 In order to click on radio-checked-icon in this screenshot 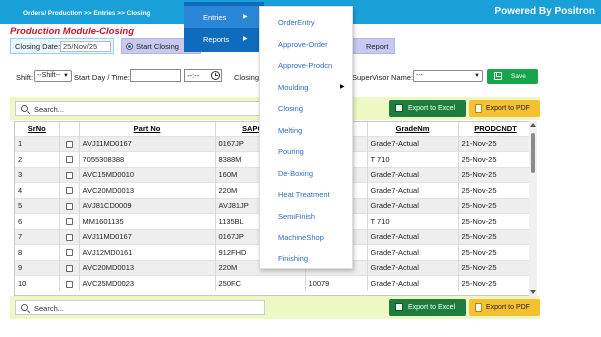, I will do `click(129, 46)`.